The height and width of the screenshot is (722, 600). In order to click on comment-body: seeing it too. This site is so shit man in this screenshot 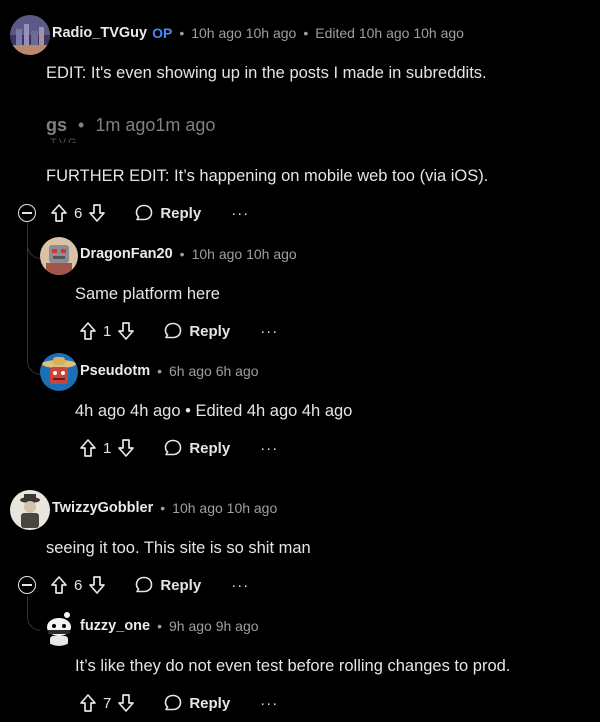, I will do `click(178, 548)`.